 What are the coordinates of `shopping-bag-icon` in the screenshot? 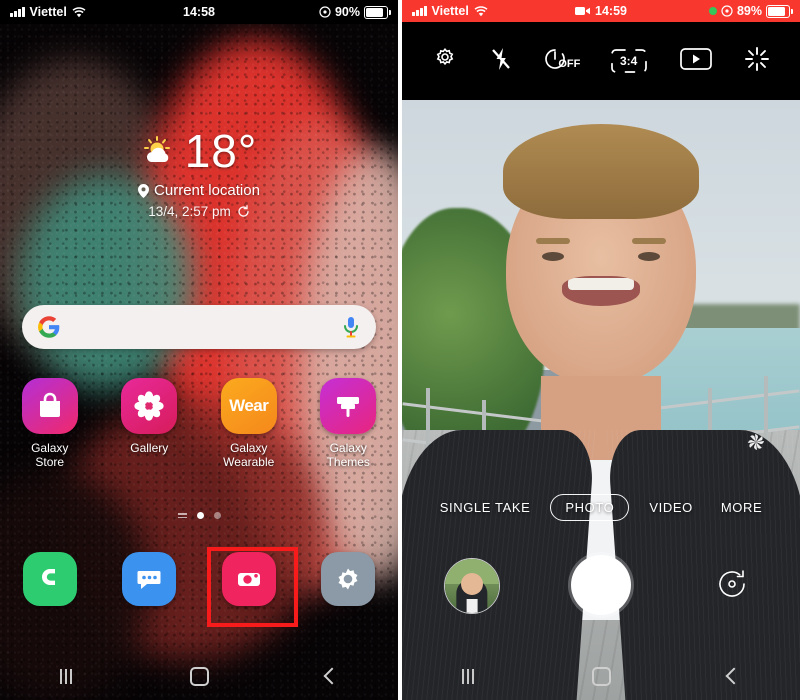 It's located at (49, 406).